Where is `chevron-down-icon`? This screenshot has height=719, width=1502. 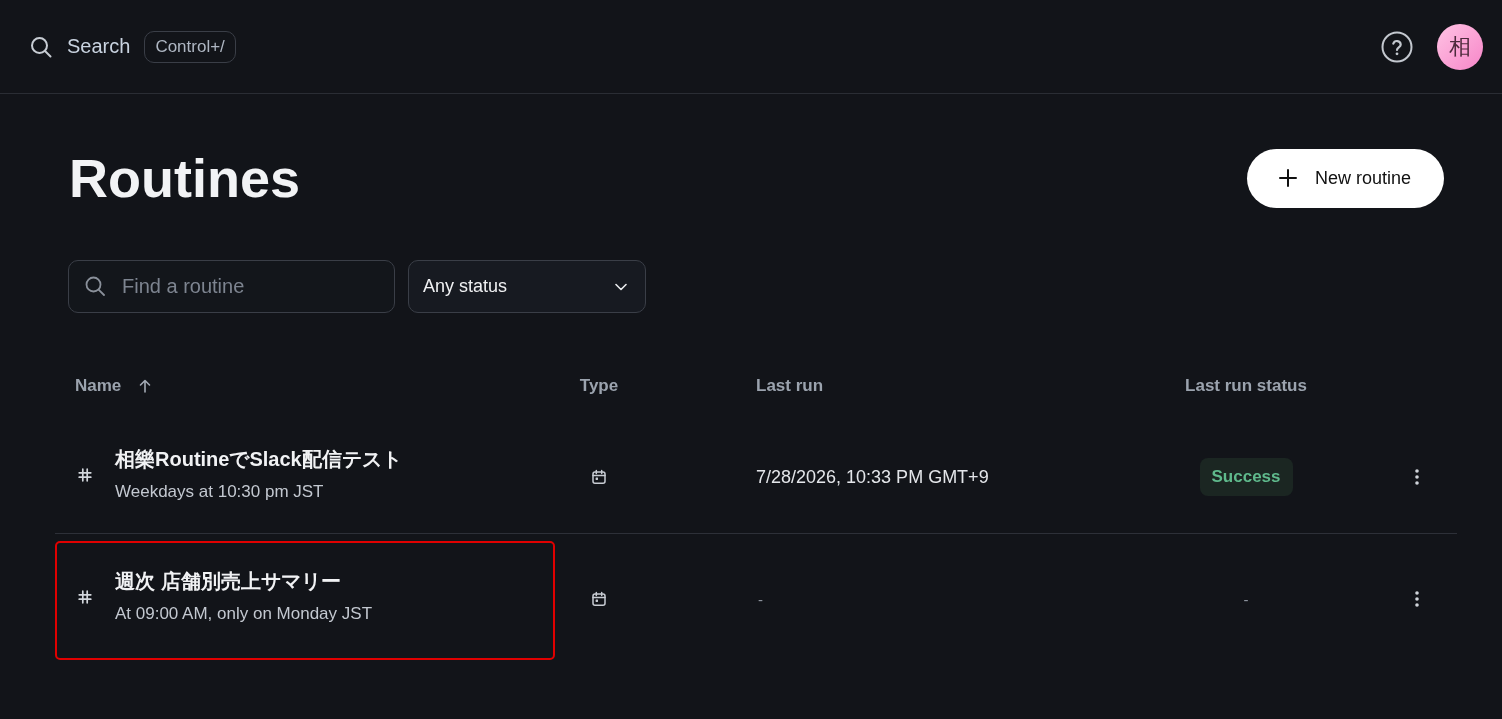
chevron-down-icon is located at coordinates (621, 286).